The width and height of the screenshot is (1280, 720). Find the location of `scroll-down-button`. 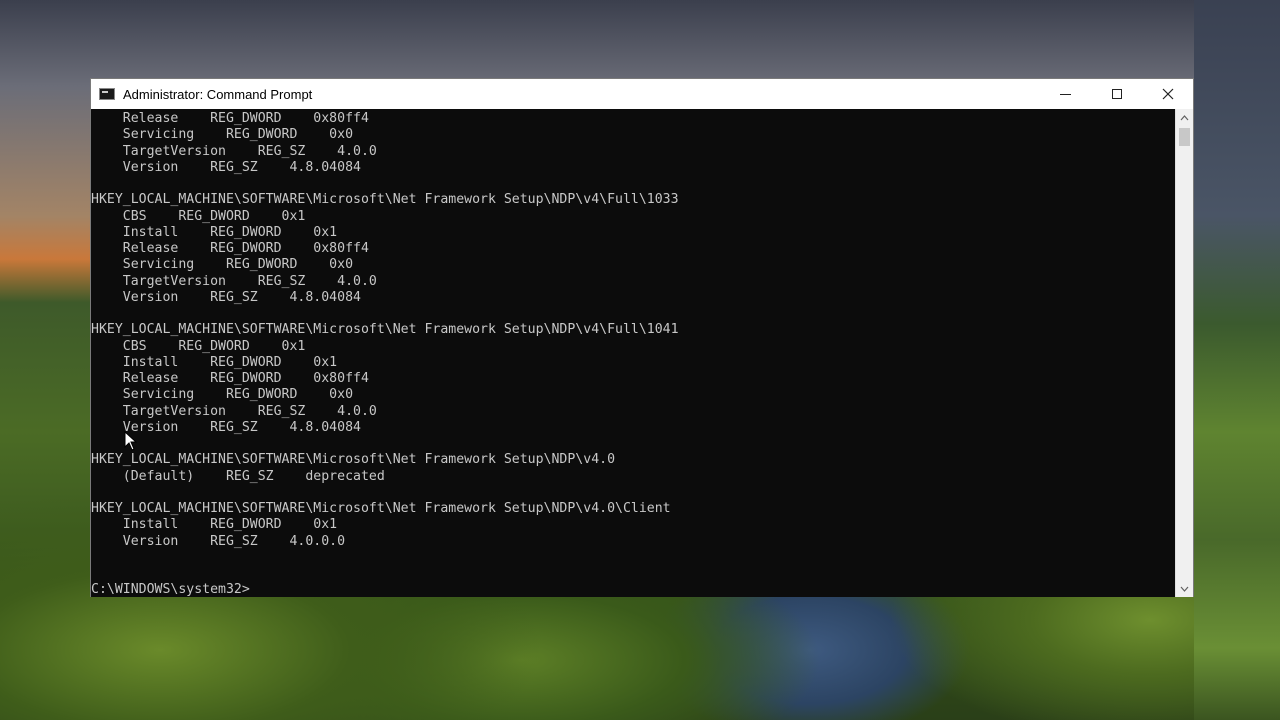

scroll-down-button is located at coordinates (1184, 588).